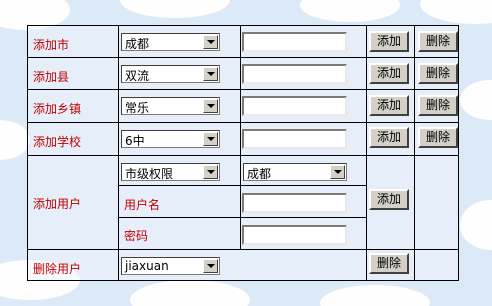 The width and height of the screenshot is (492, 306). Describe the element at coordinates (170, 106) in the screenshot. I see `town-select: 常乐` at that location.